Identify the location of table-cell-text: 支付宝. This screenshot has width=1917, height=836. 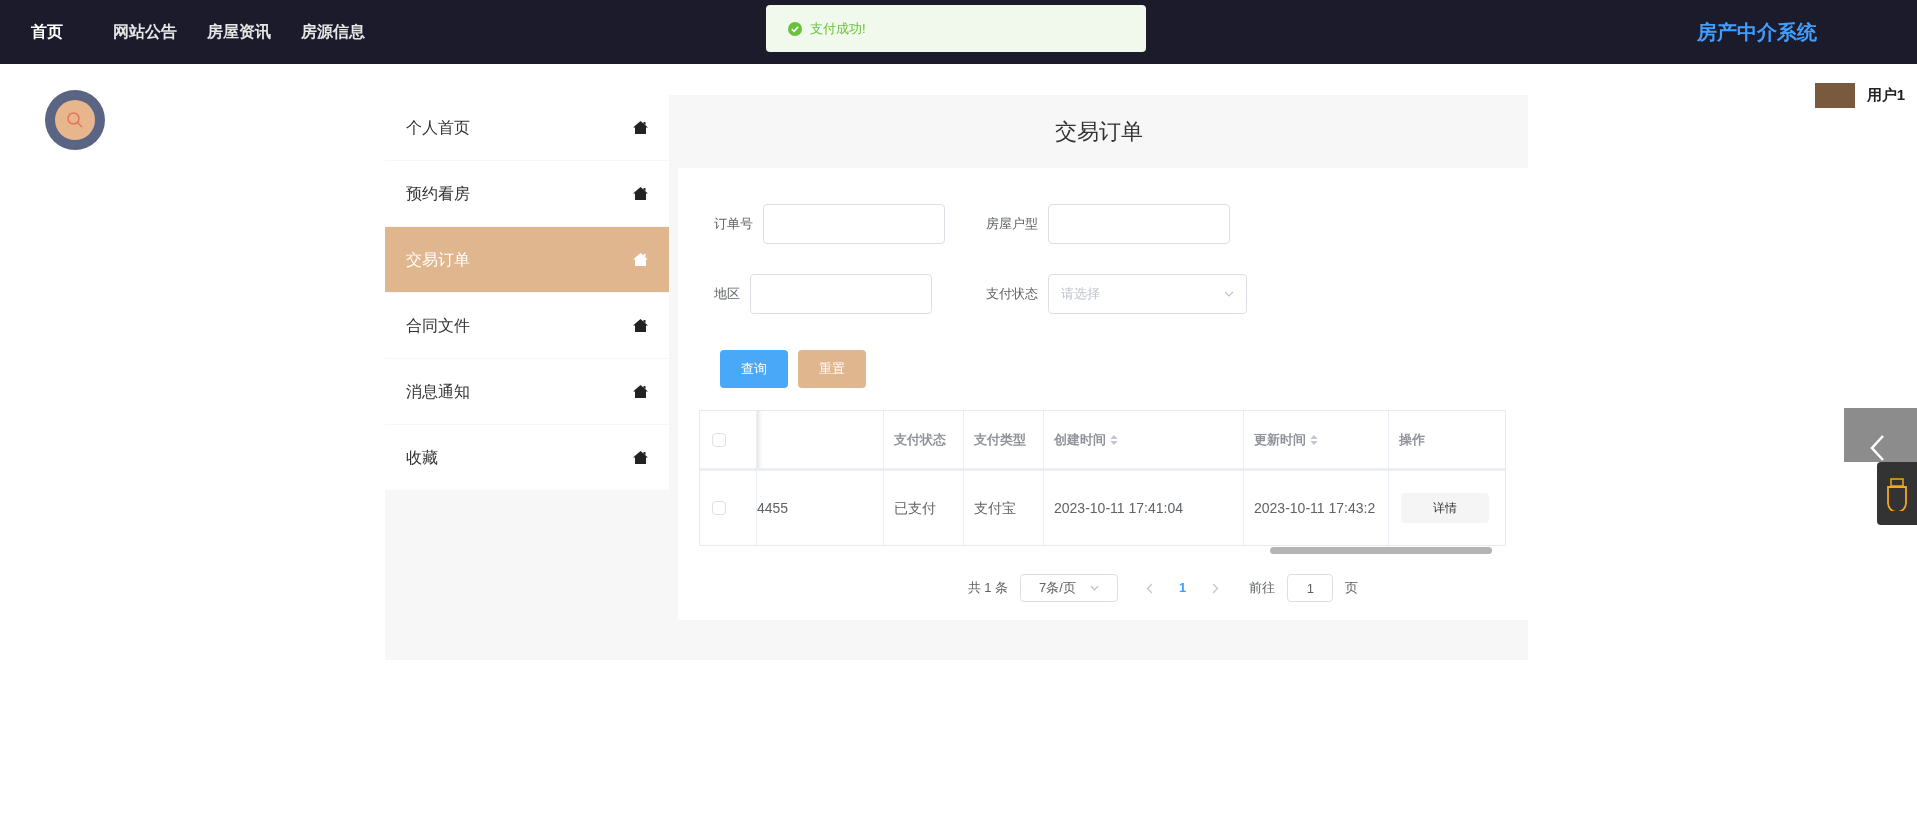
(995, 508).